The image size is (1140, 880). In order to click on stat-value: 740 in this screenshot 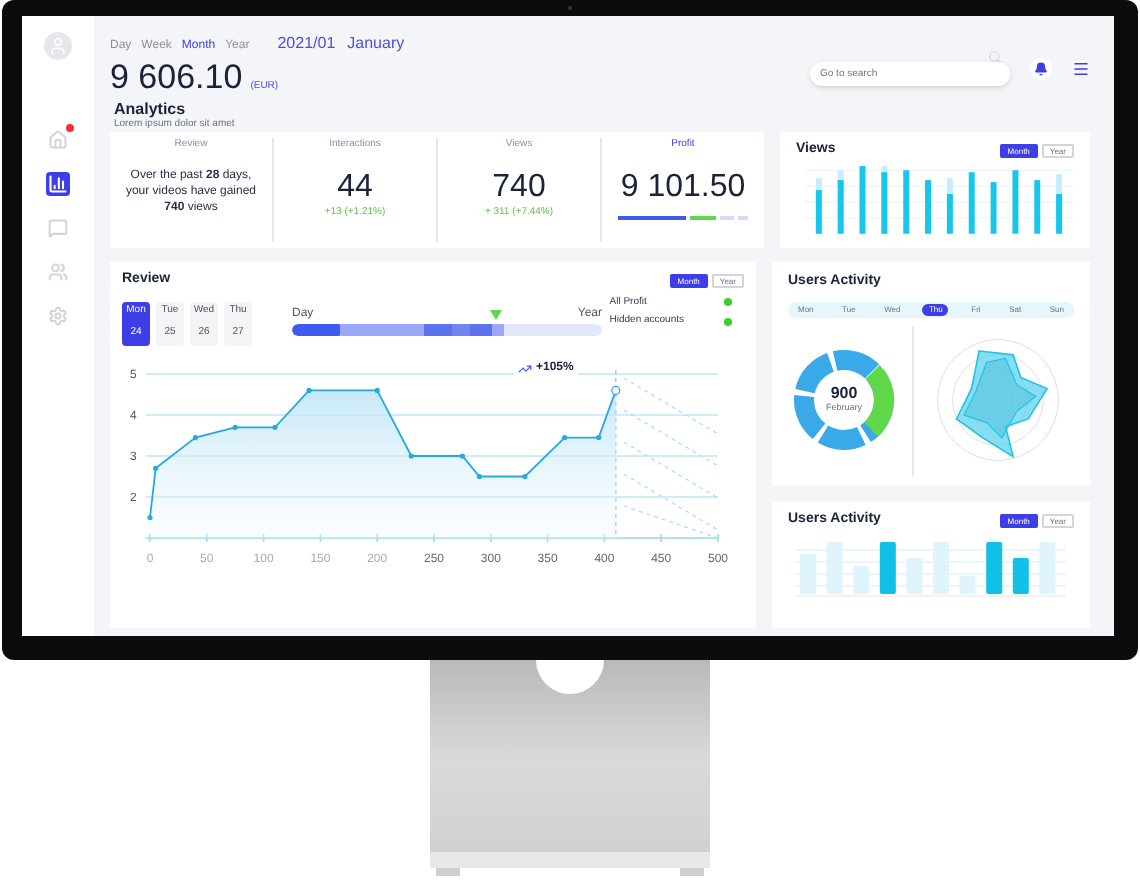, I will do `click(519, 187)`.